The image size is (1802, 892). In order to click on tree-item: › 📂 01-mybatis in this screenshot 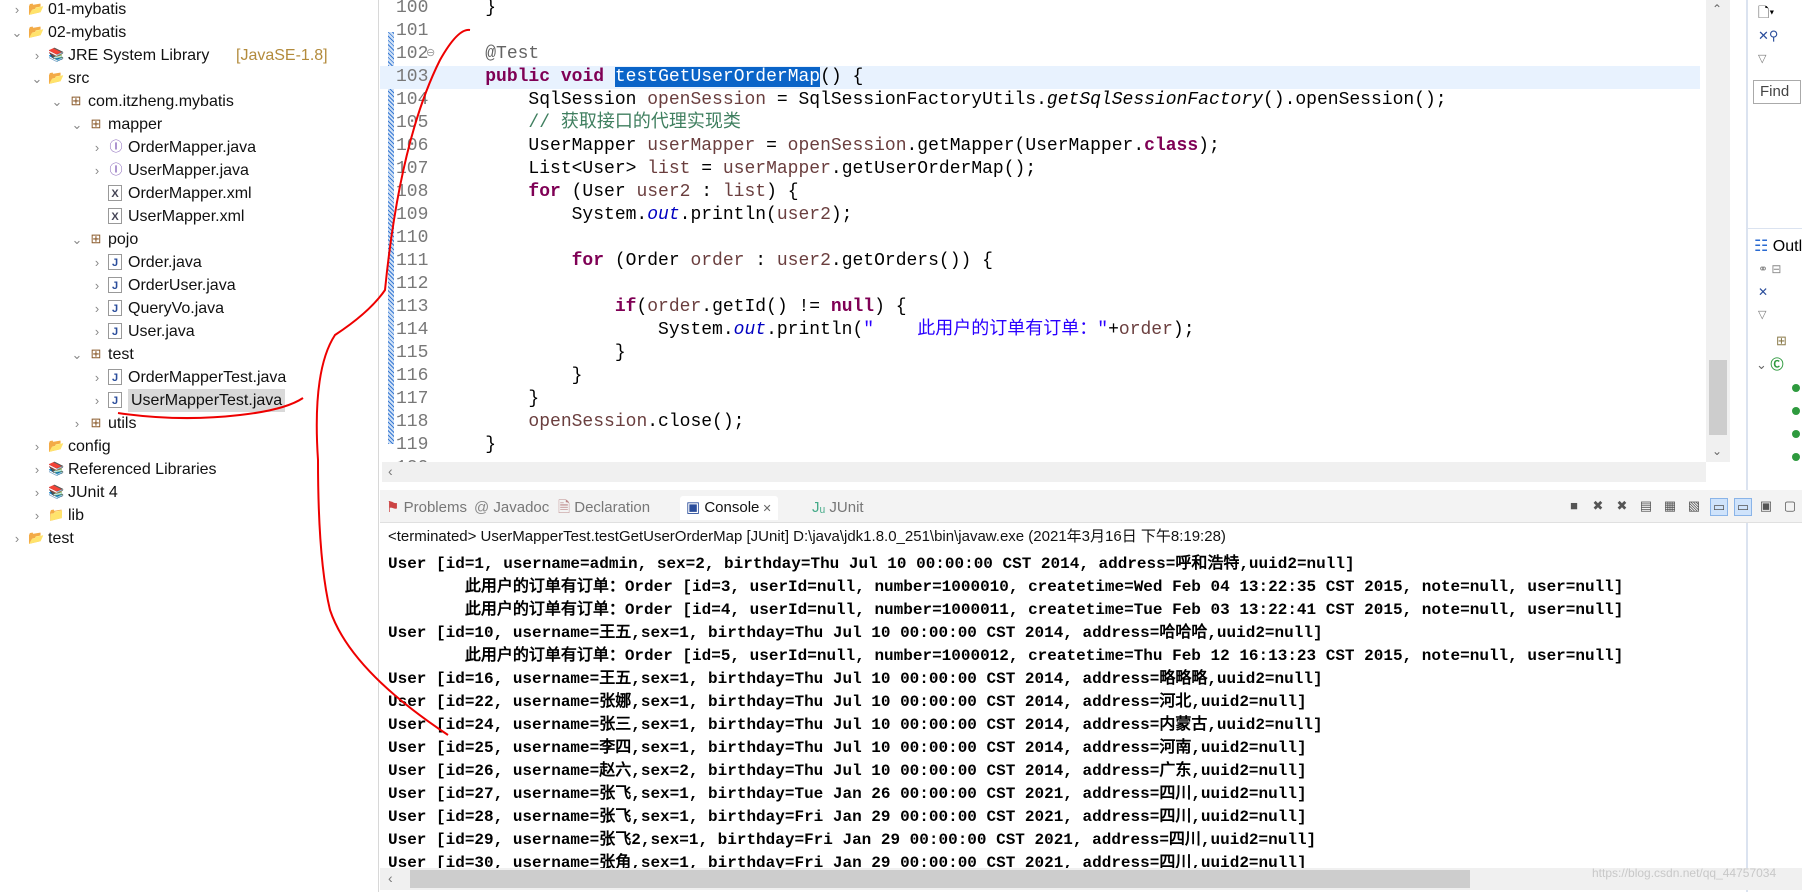, I will do `click(189, 10)`.